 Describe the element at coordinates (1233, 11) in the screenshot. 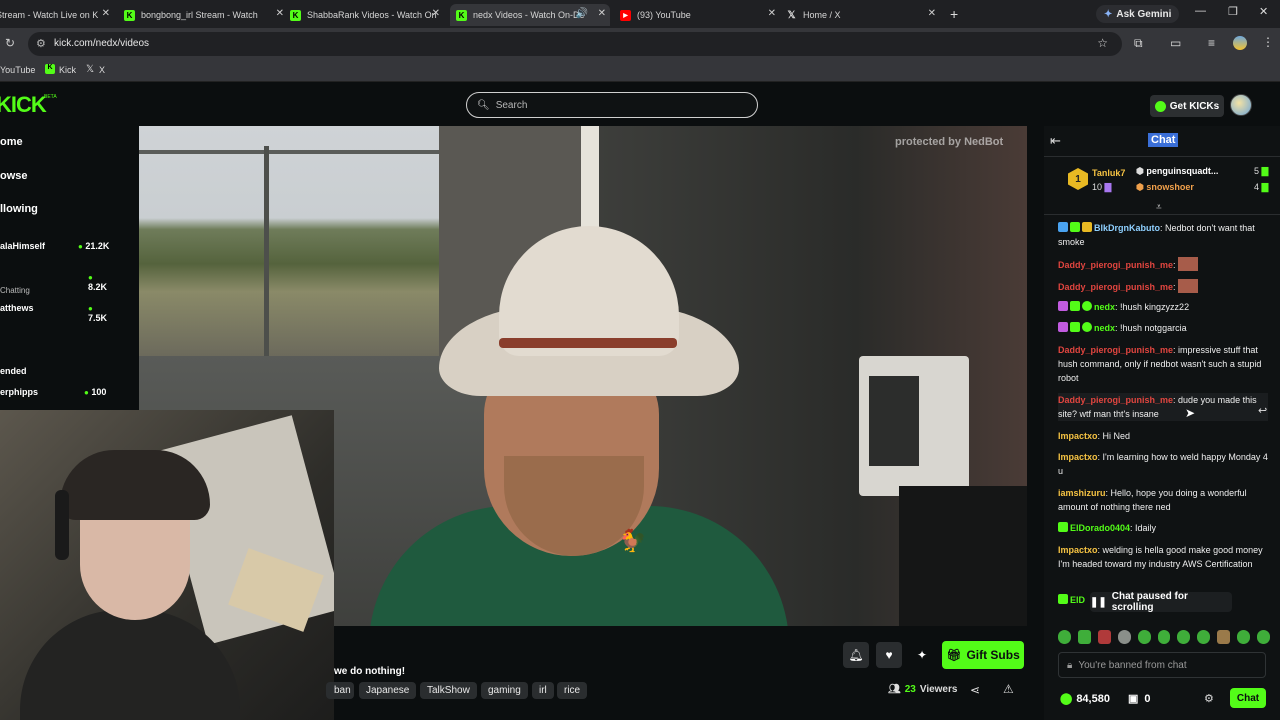

I see `restore-icon: ❐` at that location.